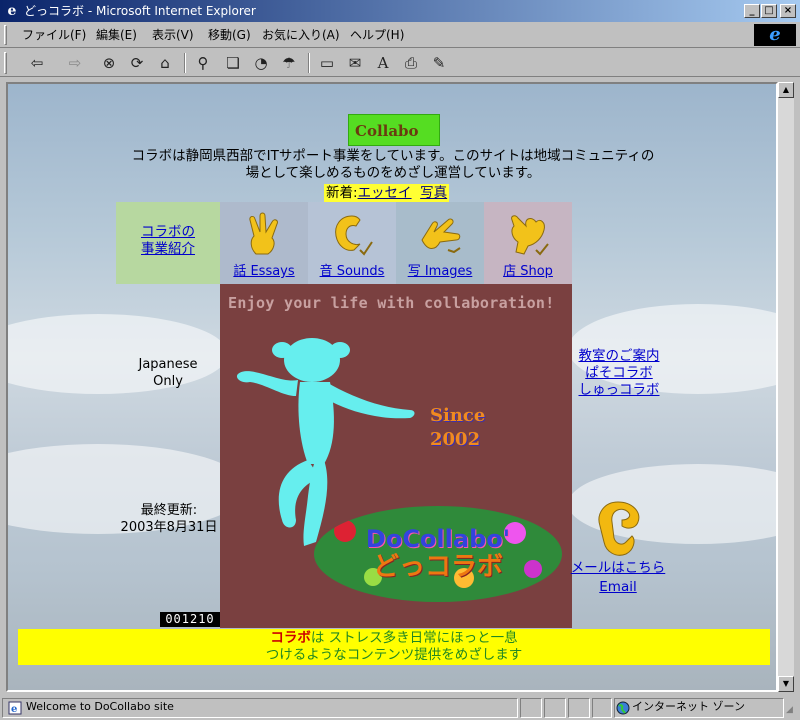 The width and height of the screenshot is (800, 720). I want to click on shucollabo-link: しゅっコラボ, so click(619, 390).